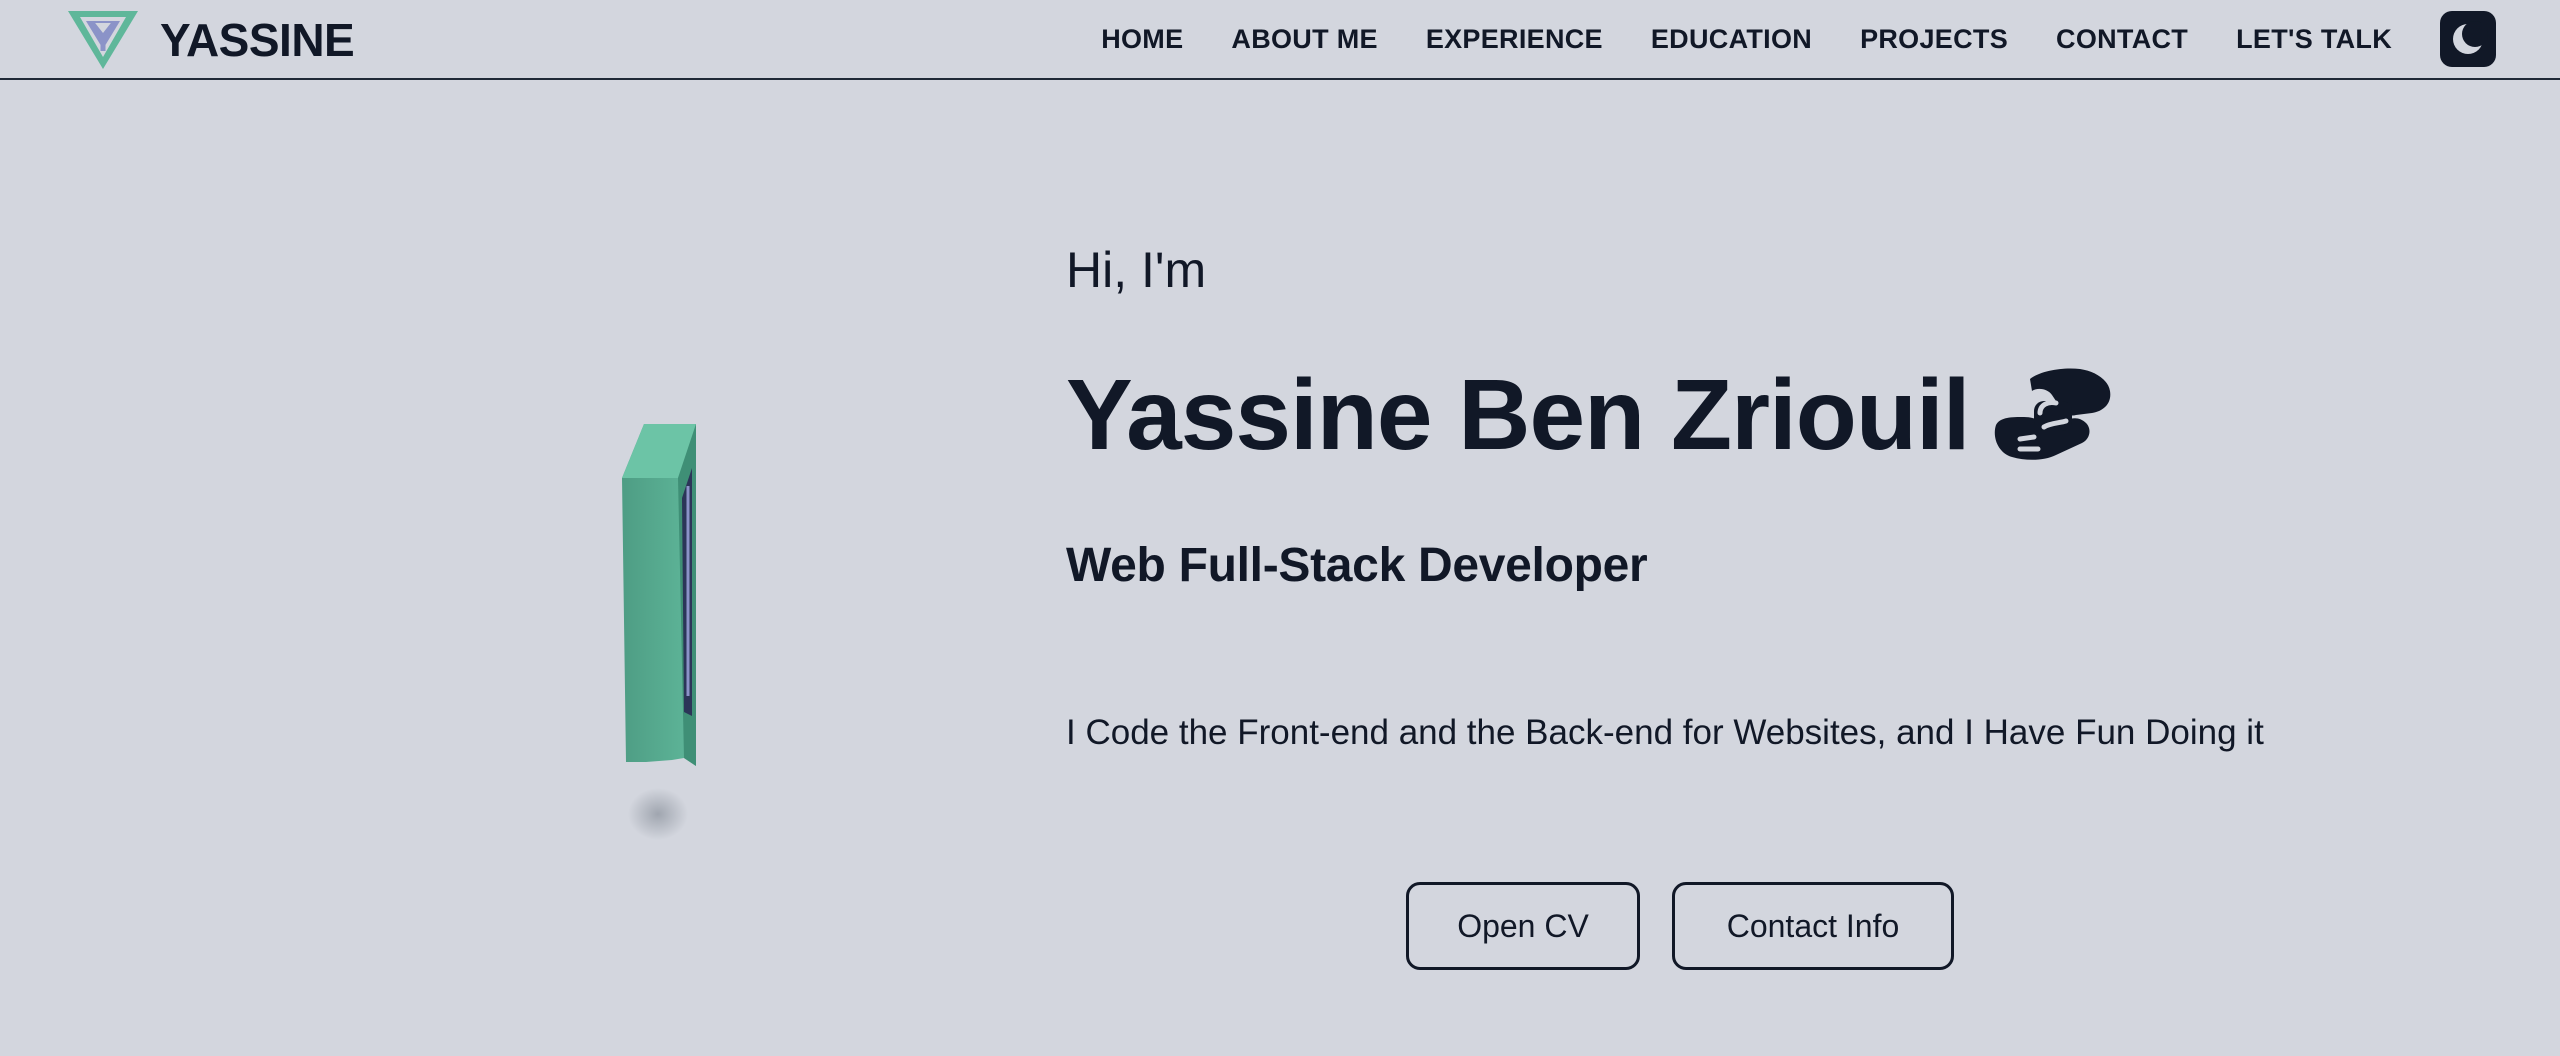 This screenshot has height=1056, width=2560. I want to click on moon-icon, so click(2470, 37).